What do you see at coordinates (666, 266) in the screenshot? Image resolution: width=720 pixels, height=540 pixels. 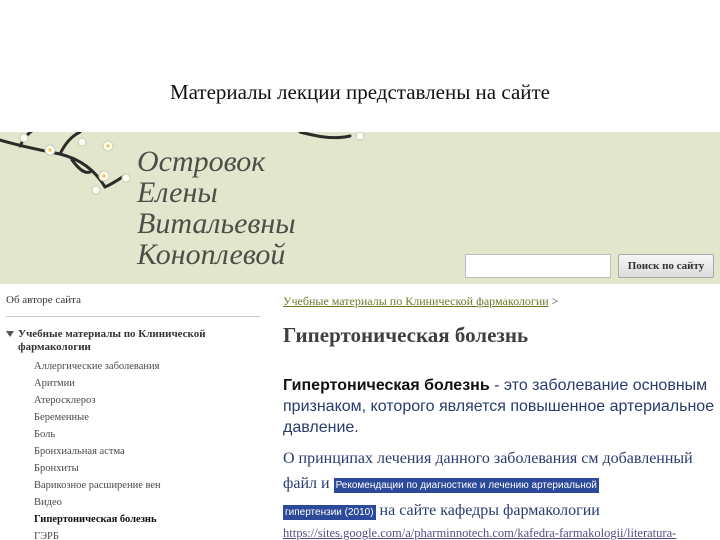 I see `search-button: Поиск по сайту` at bounding box center [666, 266].